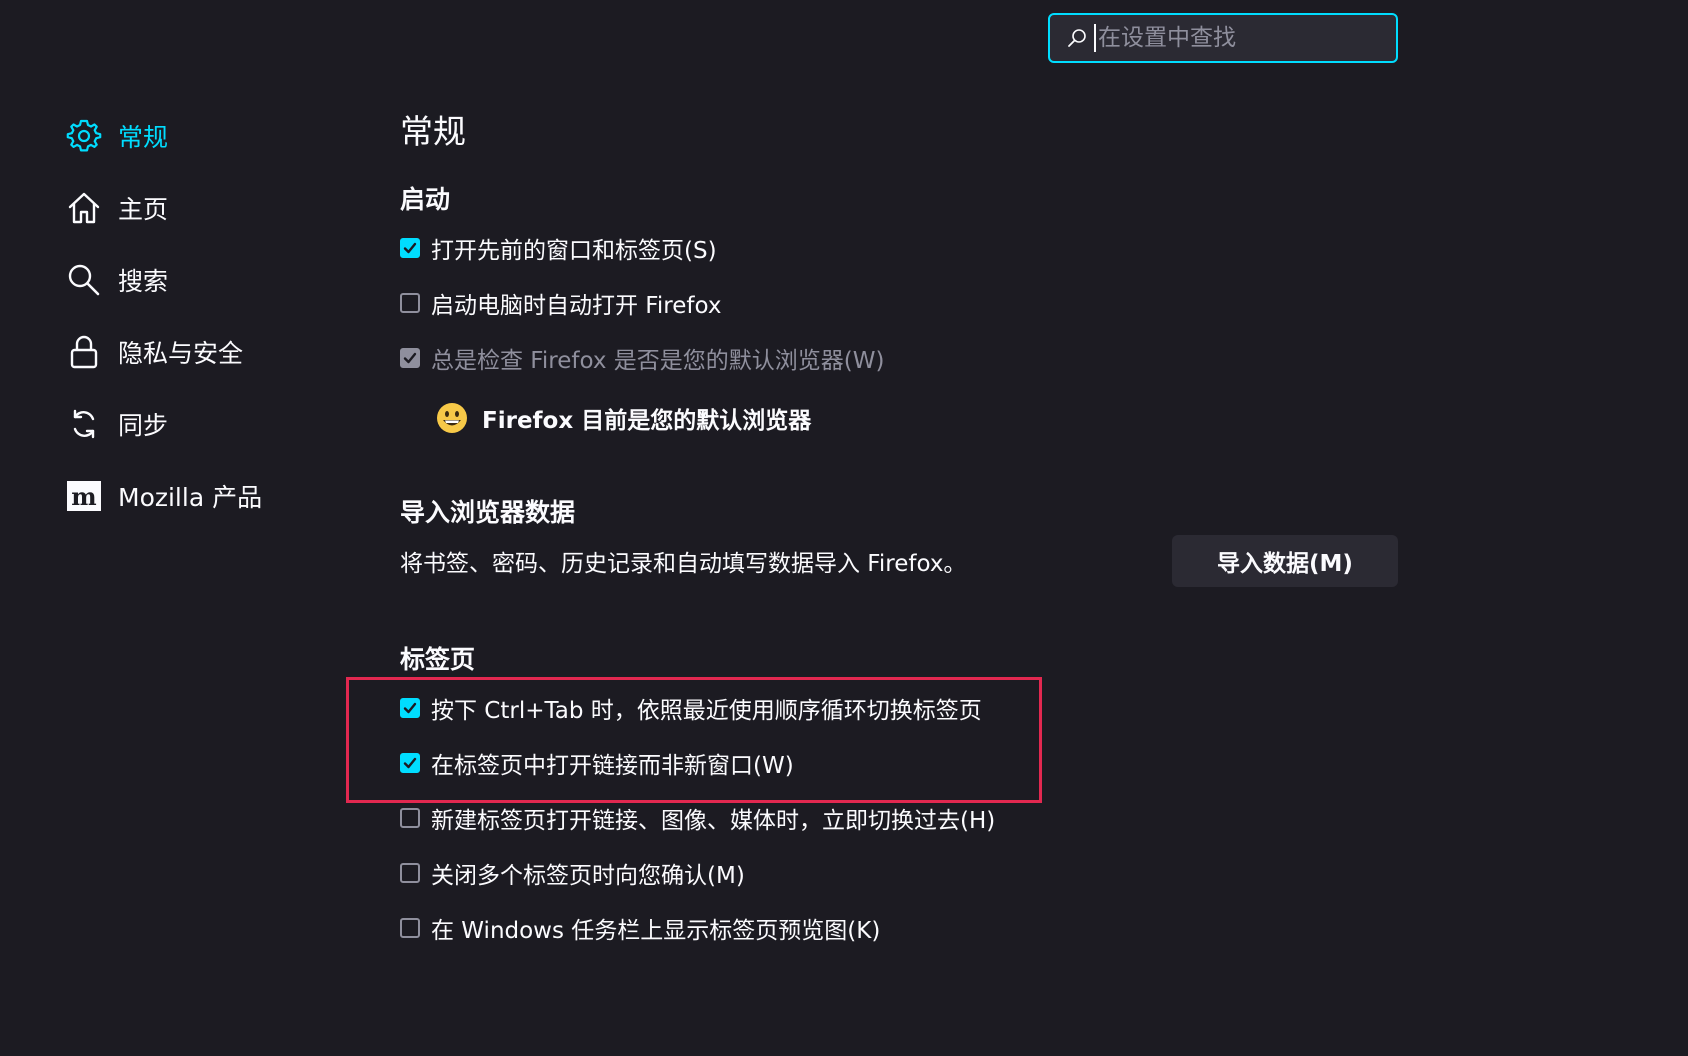 The height and width of the screenshot is (1056, 1688). I want to click on import-heading: 导入浏览器数据, so click(488, 512).